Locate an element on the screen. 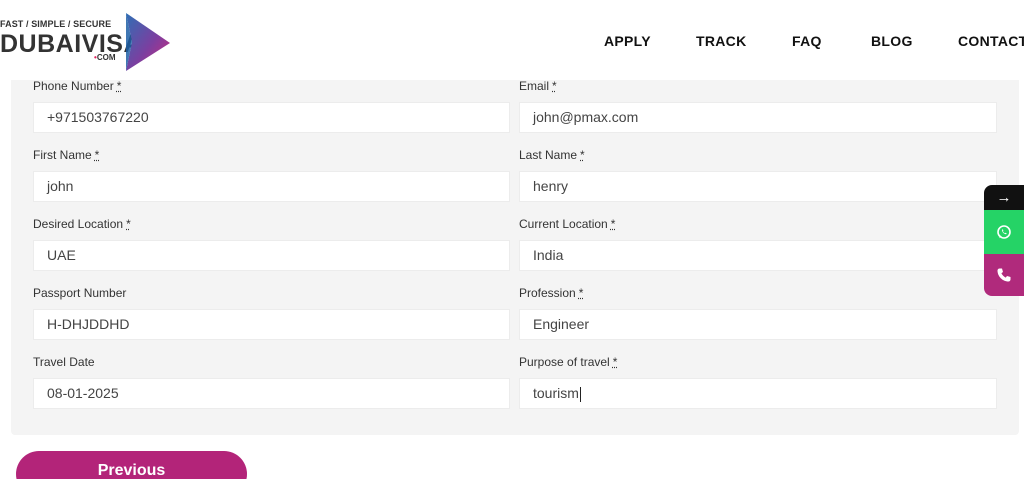  desired-location-label: Desired Location * is located at coordinates (82, 224).